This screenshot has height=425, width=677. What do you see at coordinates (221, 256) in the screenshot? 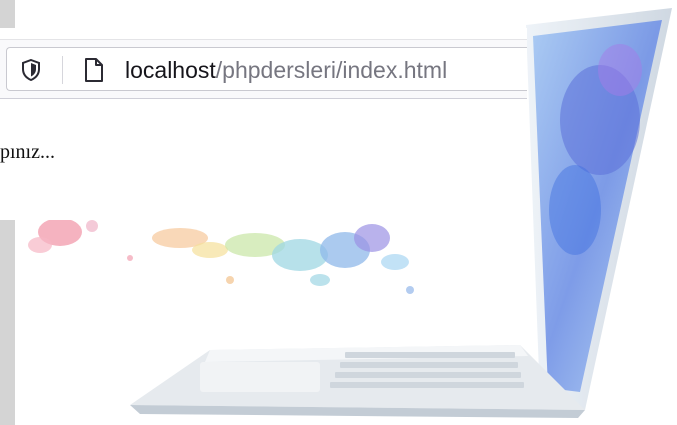
I see `paint-splash` at bounding box center [221, 256].